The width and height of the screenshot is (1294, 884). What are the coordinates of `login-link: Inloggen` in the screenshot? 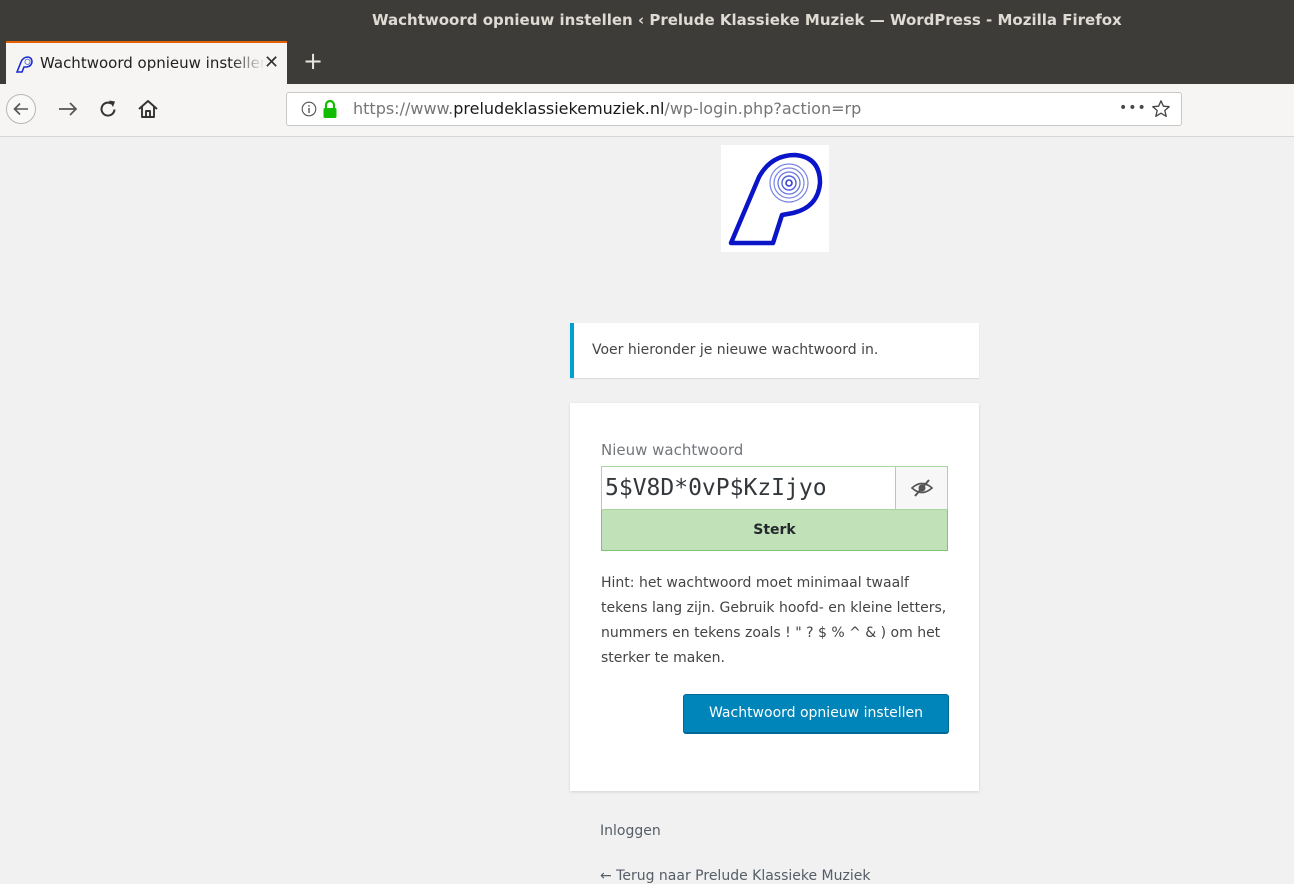 It's located at (630, 831).